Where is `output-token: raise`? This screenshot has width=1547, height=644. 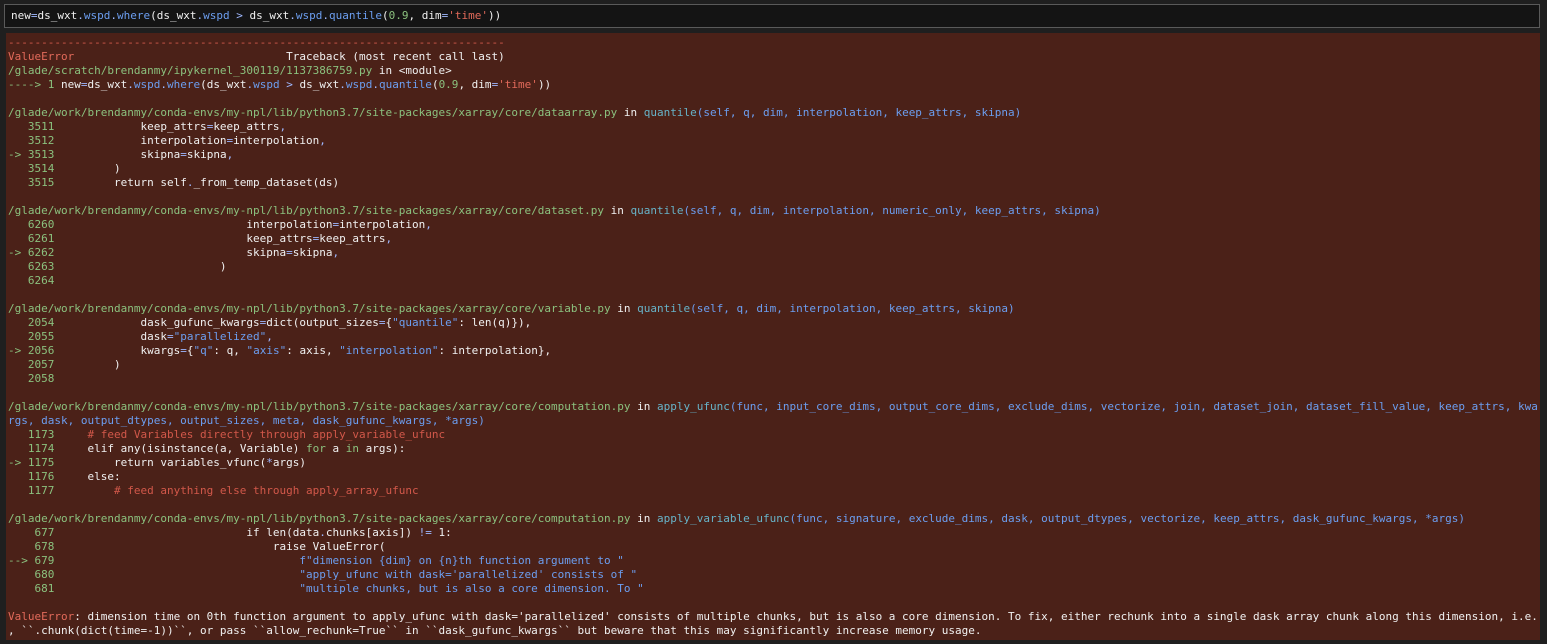 output-token: raise is located at coordinates (180, 546).